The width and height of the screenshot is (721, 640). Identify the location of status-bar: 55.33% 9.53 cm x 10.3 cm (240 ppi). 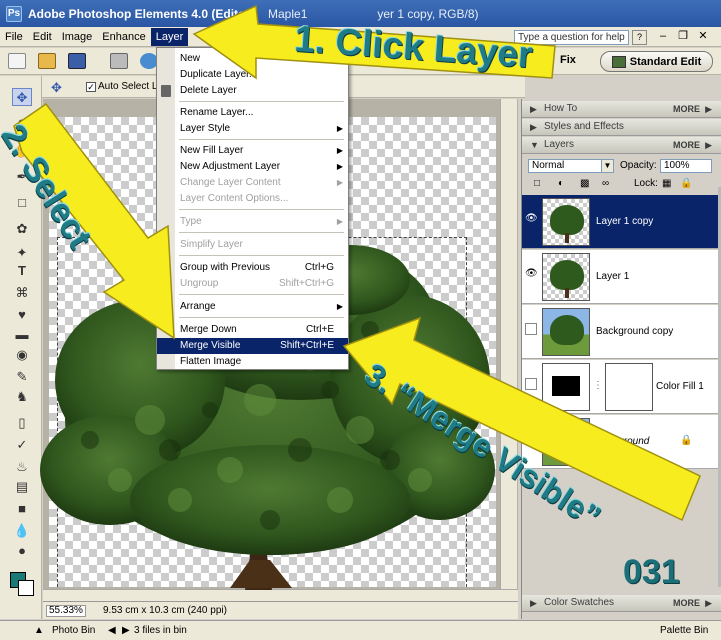
(280, 610).